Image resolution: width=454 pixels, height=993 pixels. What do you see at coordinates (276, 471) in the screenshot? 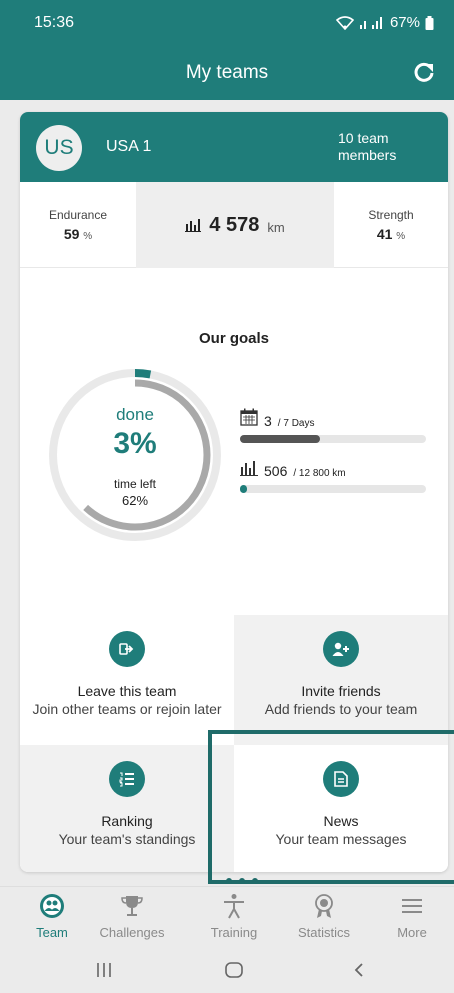
I see `km-value: 506` at bounding box center [276, 471].